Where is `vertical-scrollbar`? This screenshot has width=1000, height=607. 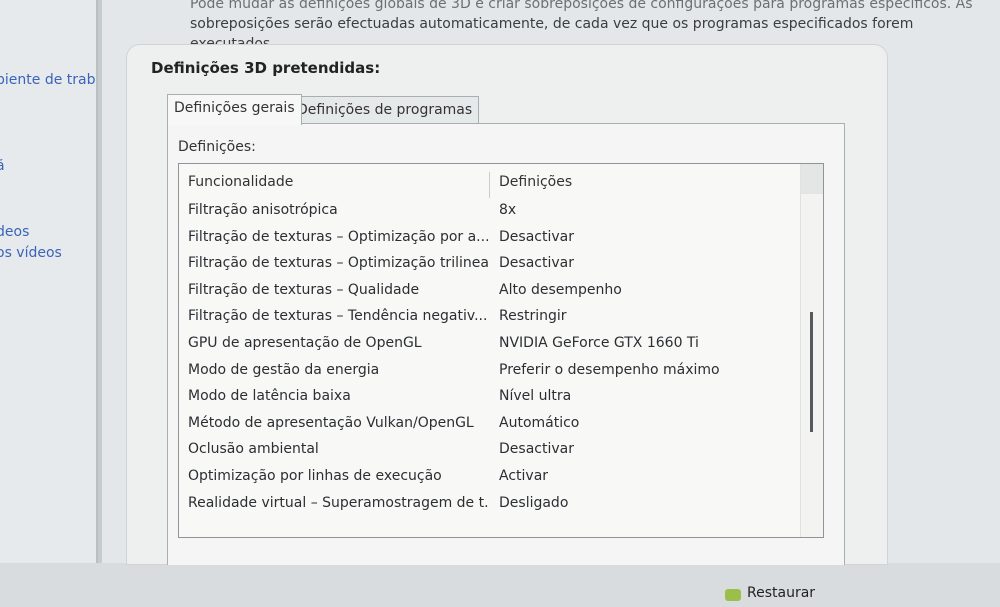
vertical-scrollbar is located at coordinates (811, 350).